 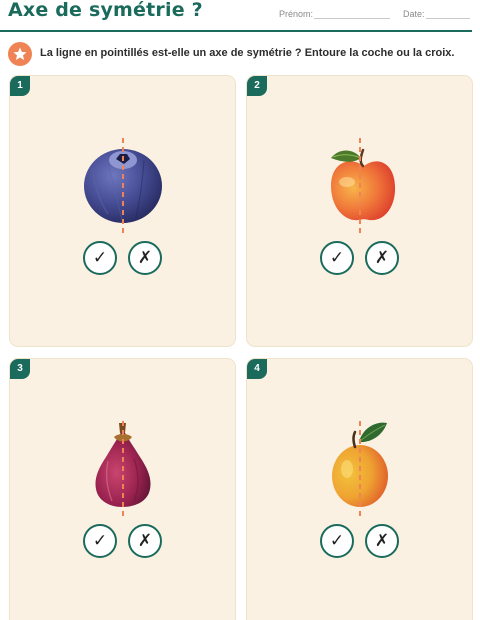 I want to click on blueberry-image, so click(x=123, y=191).